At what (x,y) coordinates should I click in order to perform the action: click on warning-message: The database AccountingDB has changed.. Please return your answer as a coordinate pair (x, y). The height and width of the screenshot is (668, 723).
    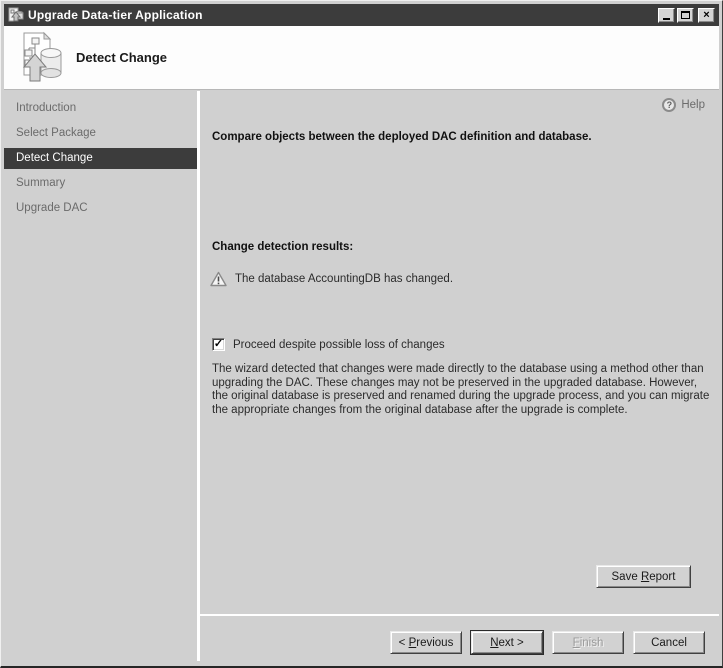
    Looking at the image, I should click on (344, 279).